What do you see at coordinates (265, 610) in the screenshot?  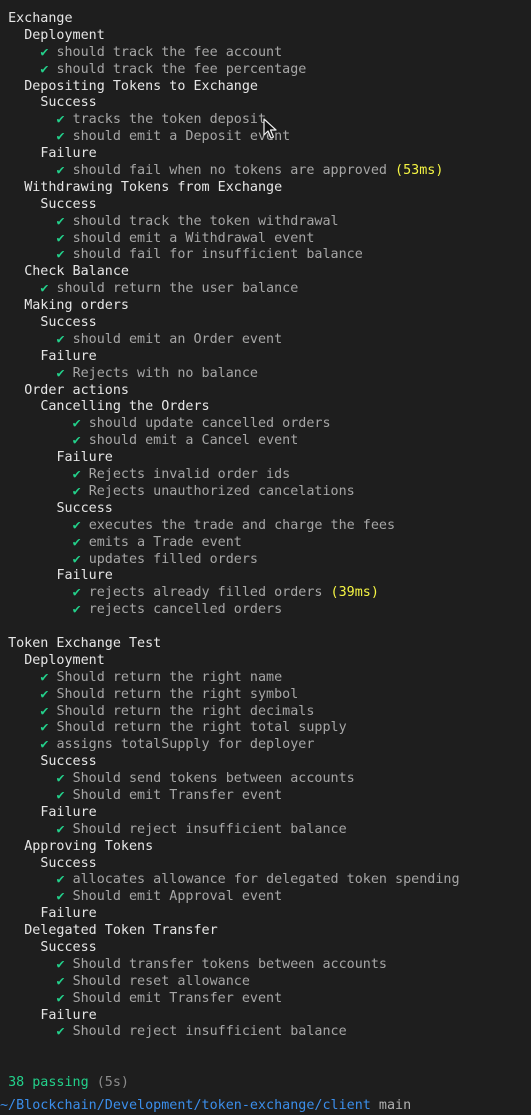 I see `test-result-line: ✔ rejects cancelled orders` at bounding box center [265, 610].